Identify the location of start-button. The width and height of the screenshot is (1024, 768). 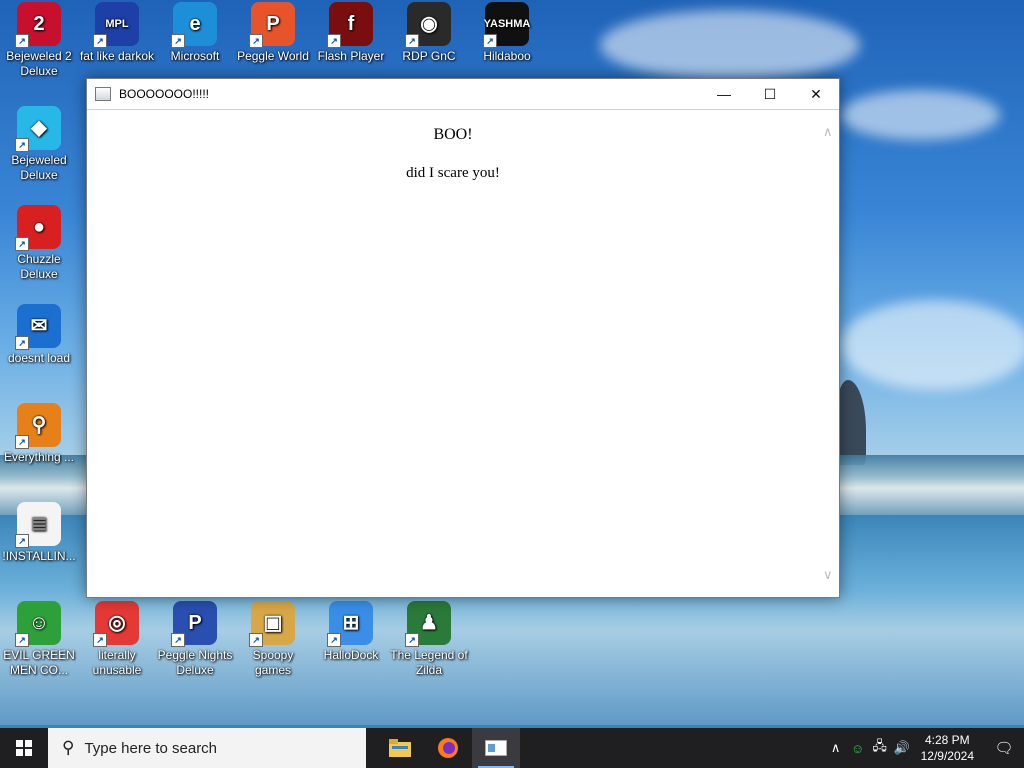
(24, 748).